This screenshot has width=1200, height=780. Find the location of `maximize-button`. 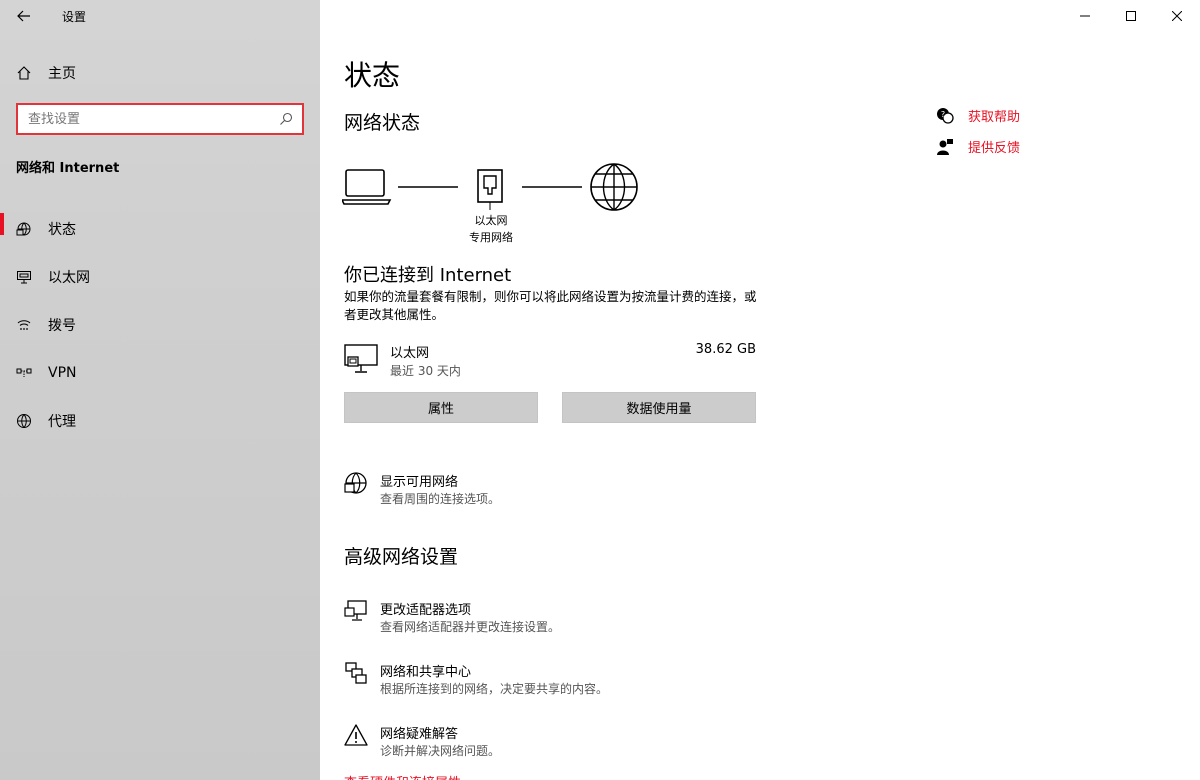

maximize-button is located at coordinates (1131, 16).